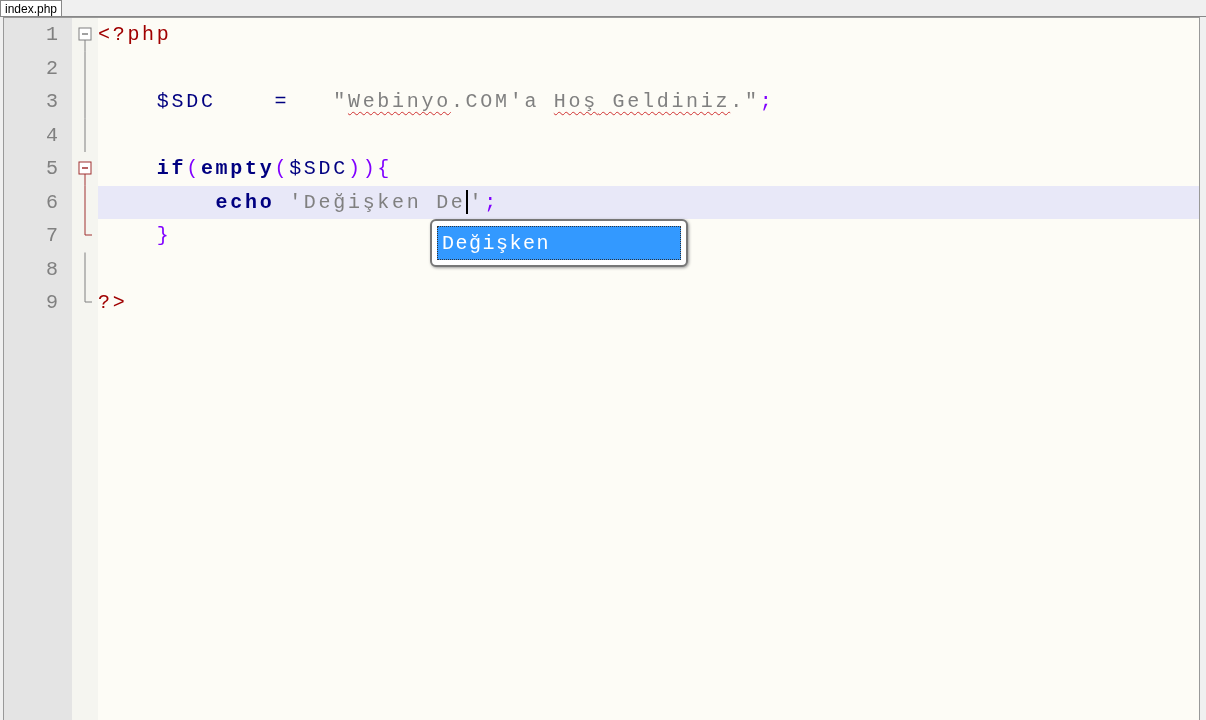 Image resolution: width=1206 pixels, height=720 pixels. What do you see at coordinates (52, 202) in the screenshot?
I see `line-number: 6` at bounding box center [52, 202].